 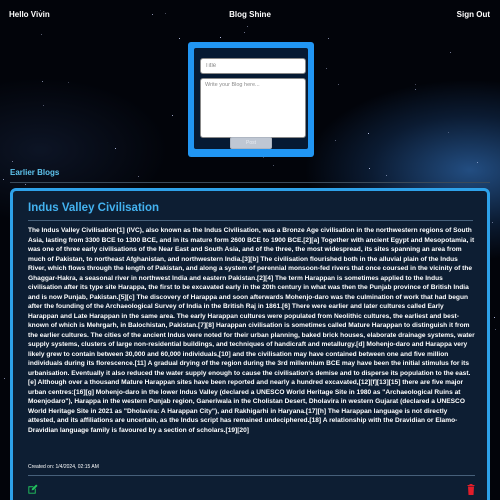 What do you see at coordinates (63, 467) in the screenshot?
I see `blog-created-date: Created on: 1/4/2024, 02:15 AM` at bounding box center [63, 467].